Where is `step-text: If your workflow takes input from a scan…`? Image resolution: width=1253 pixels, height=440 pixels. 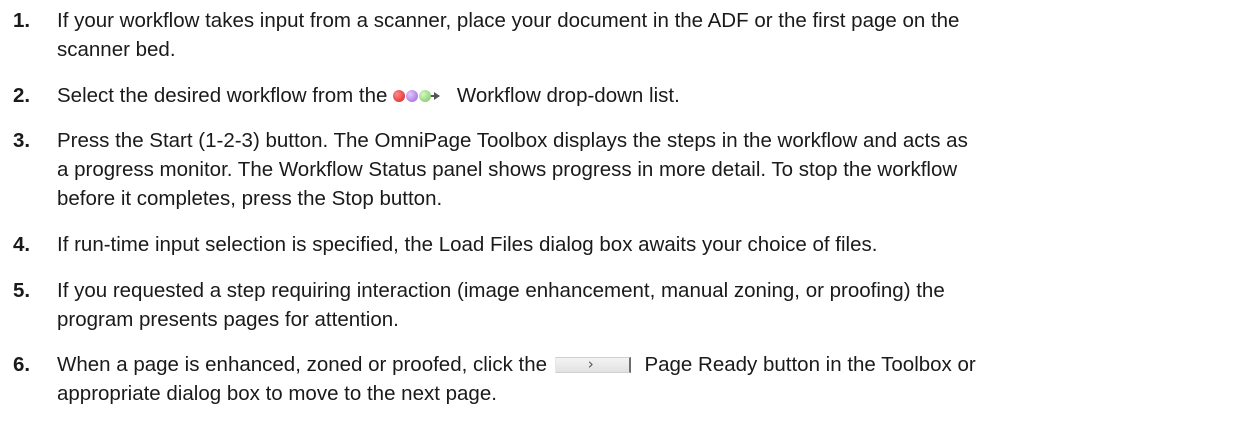
step-text: If your workflow takes input from a scan… is located at coordinates (652, 35).